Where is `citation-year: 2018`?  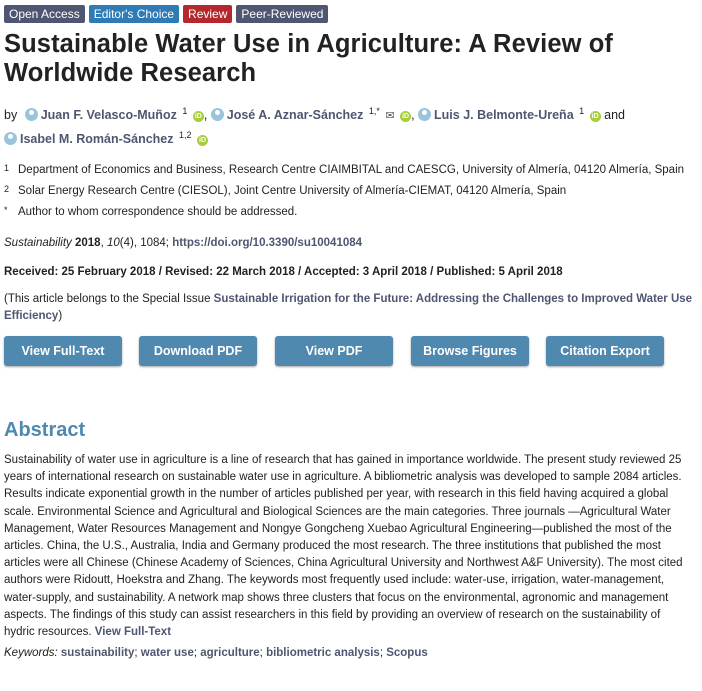 citation-year: 2018 is located at coordinates (87, 243).